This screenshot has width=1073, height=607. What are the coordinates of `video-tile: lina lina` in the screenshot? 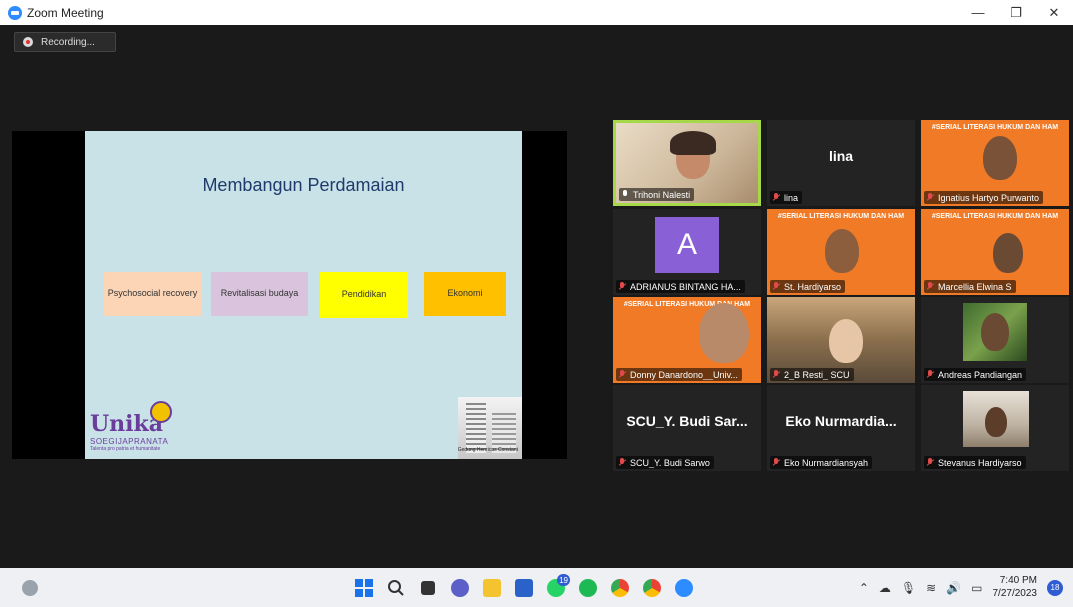 It's located at (841, 163).